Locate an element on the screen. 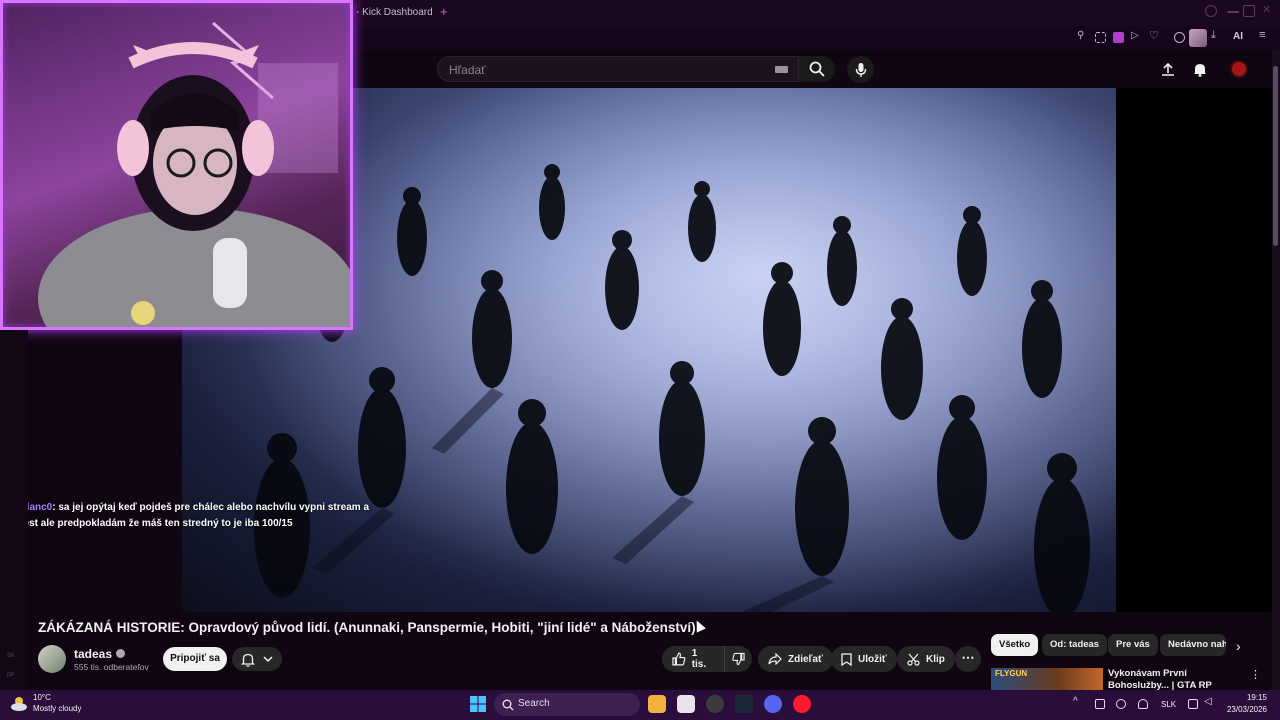 The width and height of the screenshot is (1280, 720). like-button: 1 tis. is located at coordinates (693, 659).